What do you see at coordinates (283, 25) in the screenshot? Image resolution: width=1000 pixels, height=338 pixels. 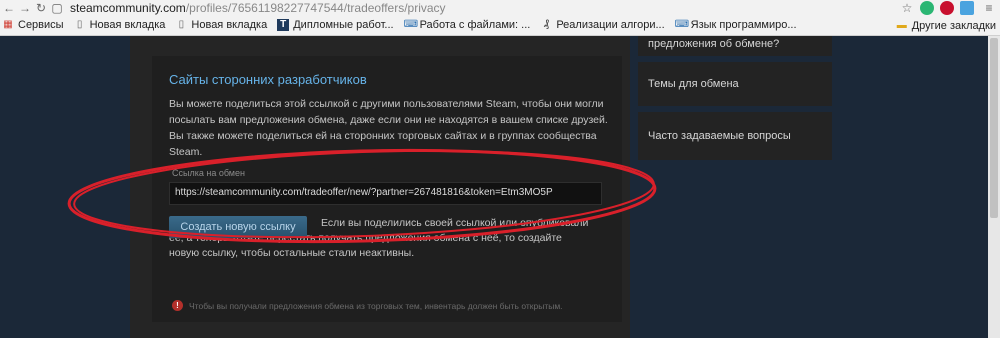 I see `t-icon: T` at bounding box center [283, 25].